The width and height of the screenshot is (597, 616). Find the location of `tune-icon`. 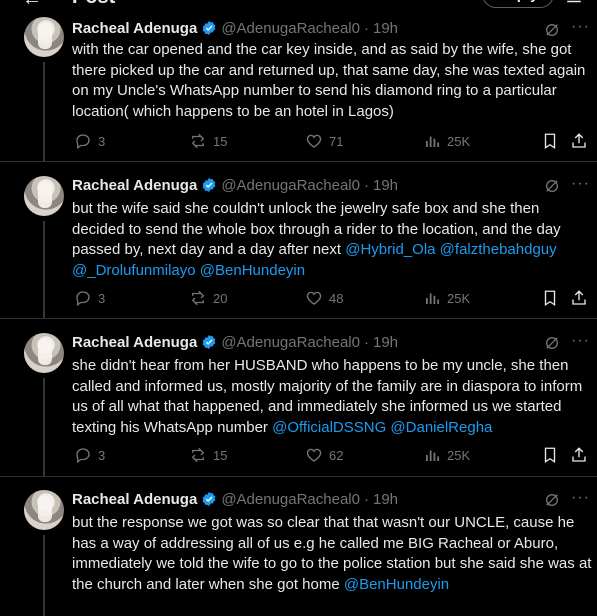

tune-icon is located at coordinates (574, 5).